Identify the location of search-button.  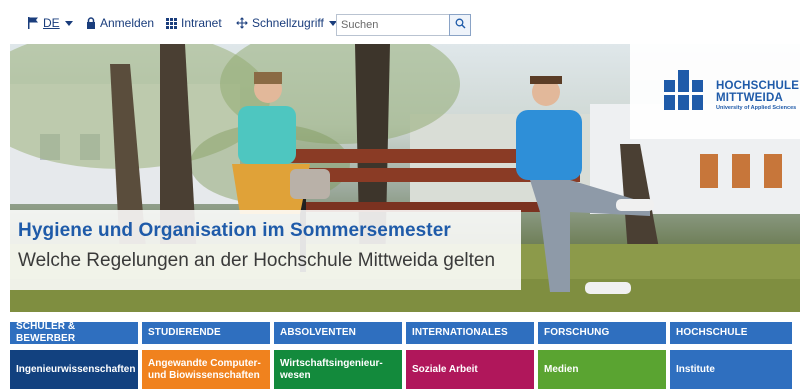
(460, 25).